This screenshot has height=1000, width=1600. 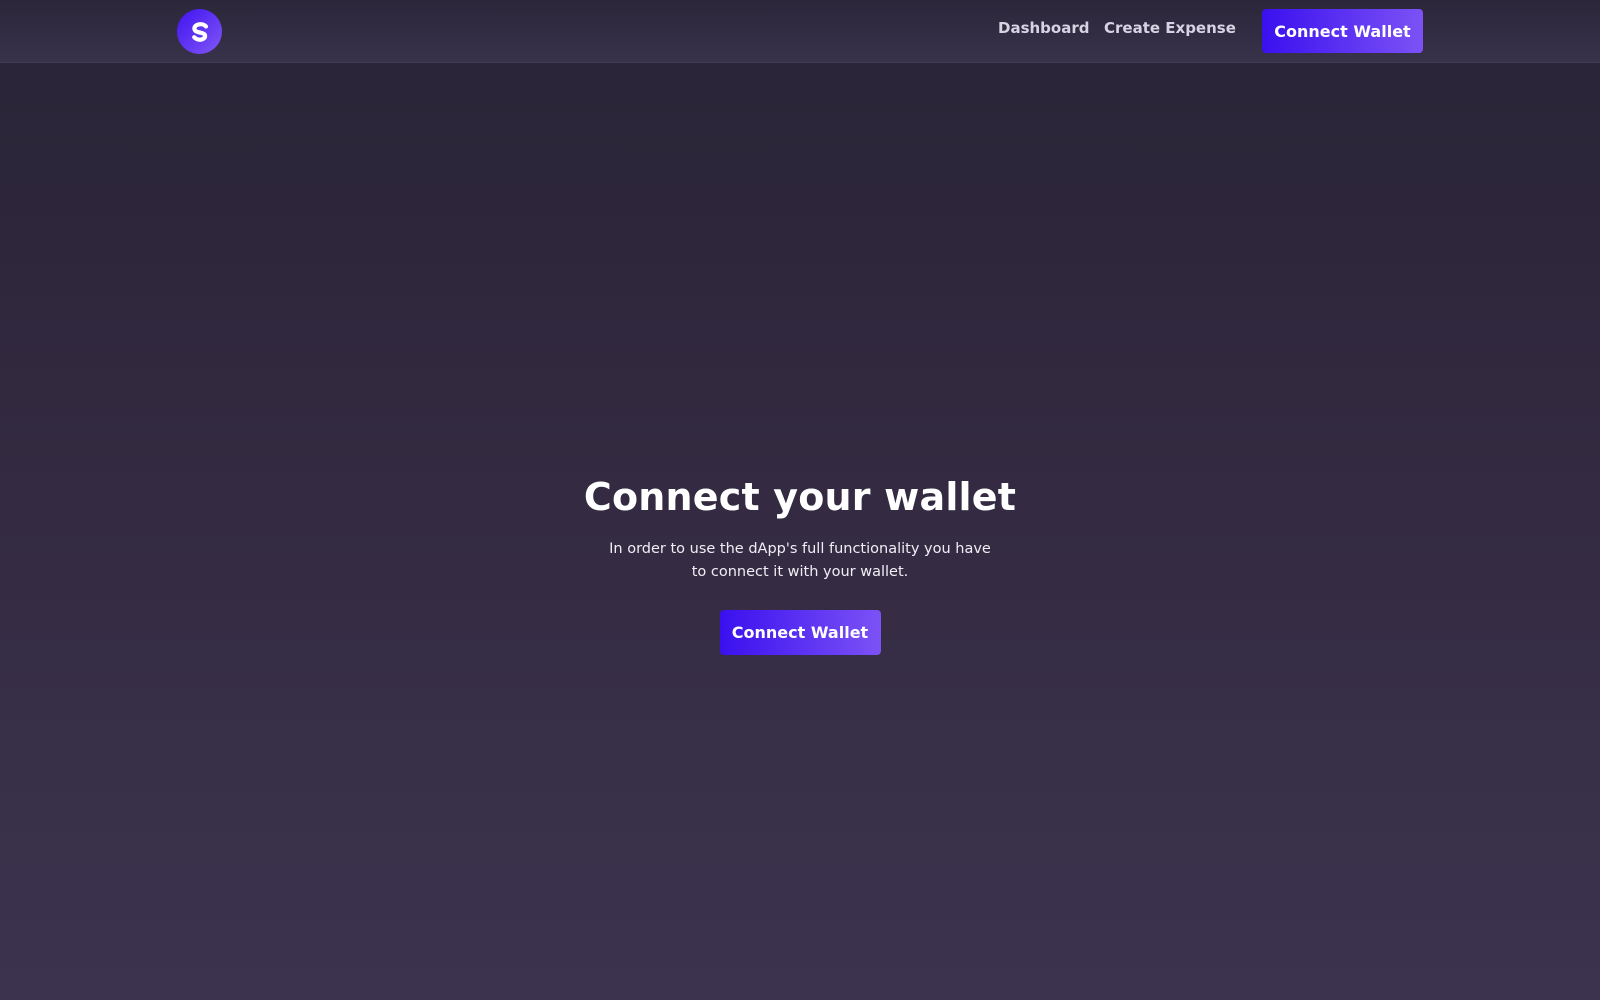 What do you see at coordinates (1170, 28) in the screenshot?
I see `nav-link-create-expense: Create Expense` at bounding box center [1170, 28].